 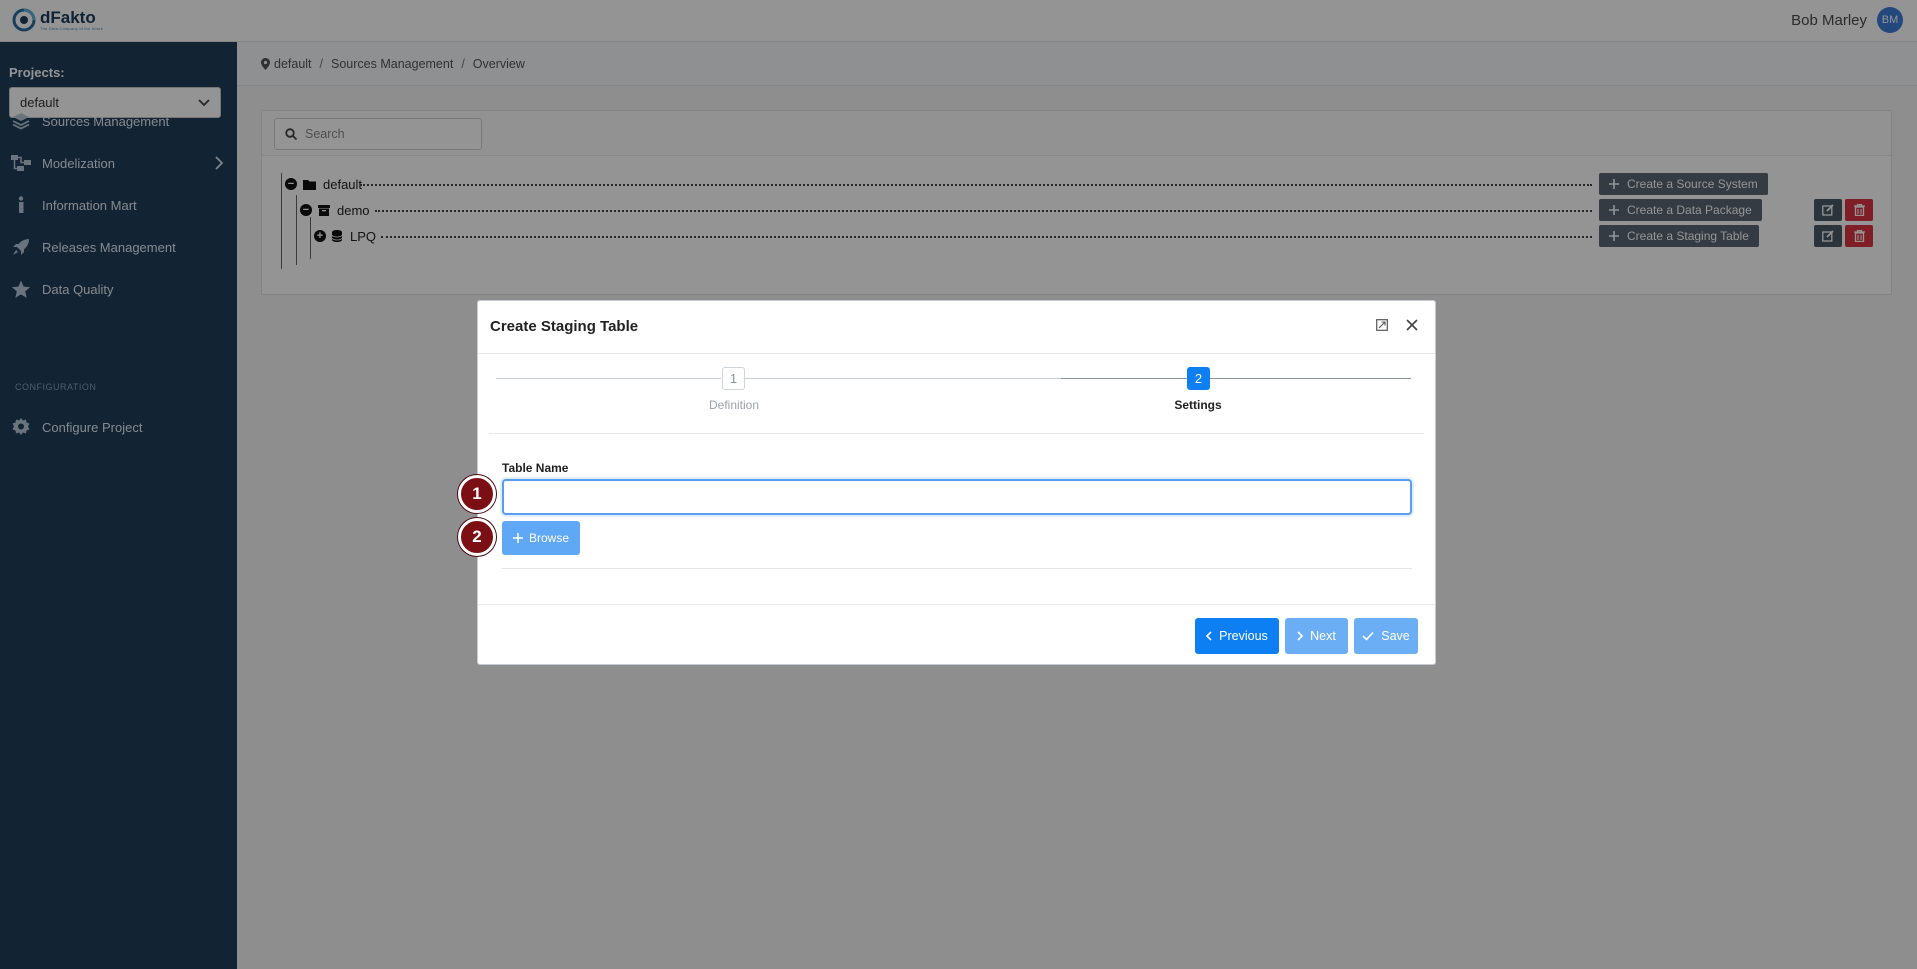 What do you see at coordinates (1368, 636) in the screenshot?
I see `check-icon` at bounding box center [1368, 636].